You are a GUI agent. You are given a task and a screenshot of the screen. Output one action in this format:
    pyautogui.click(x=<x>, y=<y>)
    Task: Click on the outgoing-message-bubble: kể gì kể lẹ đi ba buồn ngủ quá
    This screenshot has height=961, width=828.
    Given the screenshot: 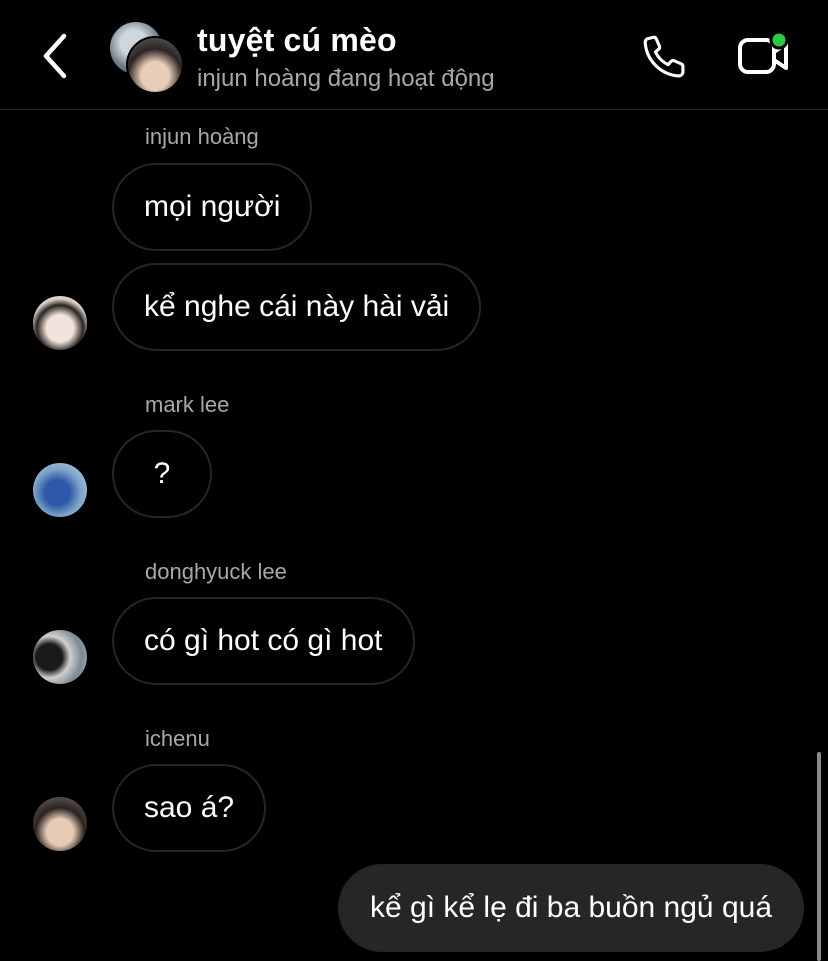 What is the action you would take?
    pyautogui.click(x=571, y=908)
    